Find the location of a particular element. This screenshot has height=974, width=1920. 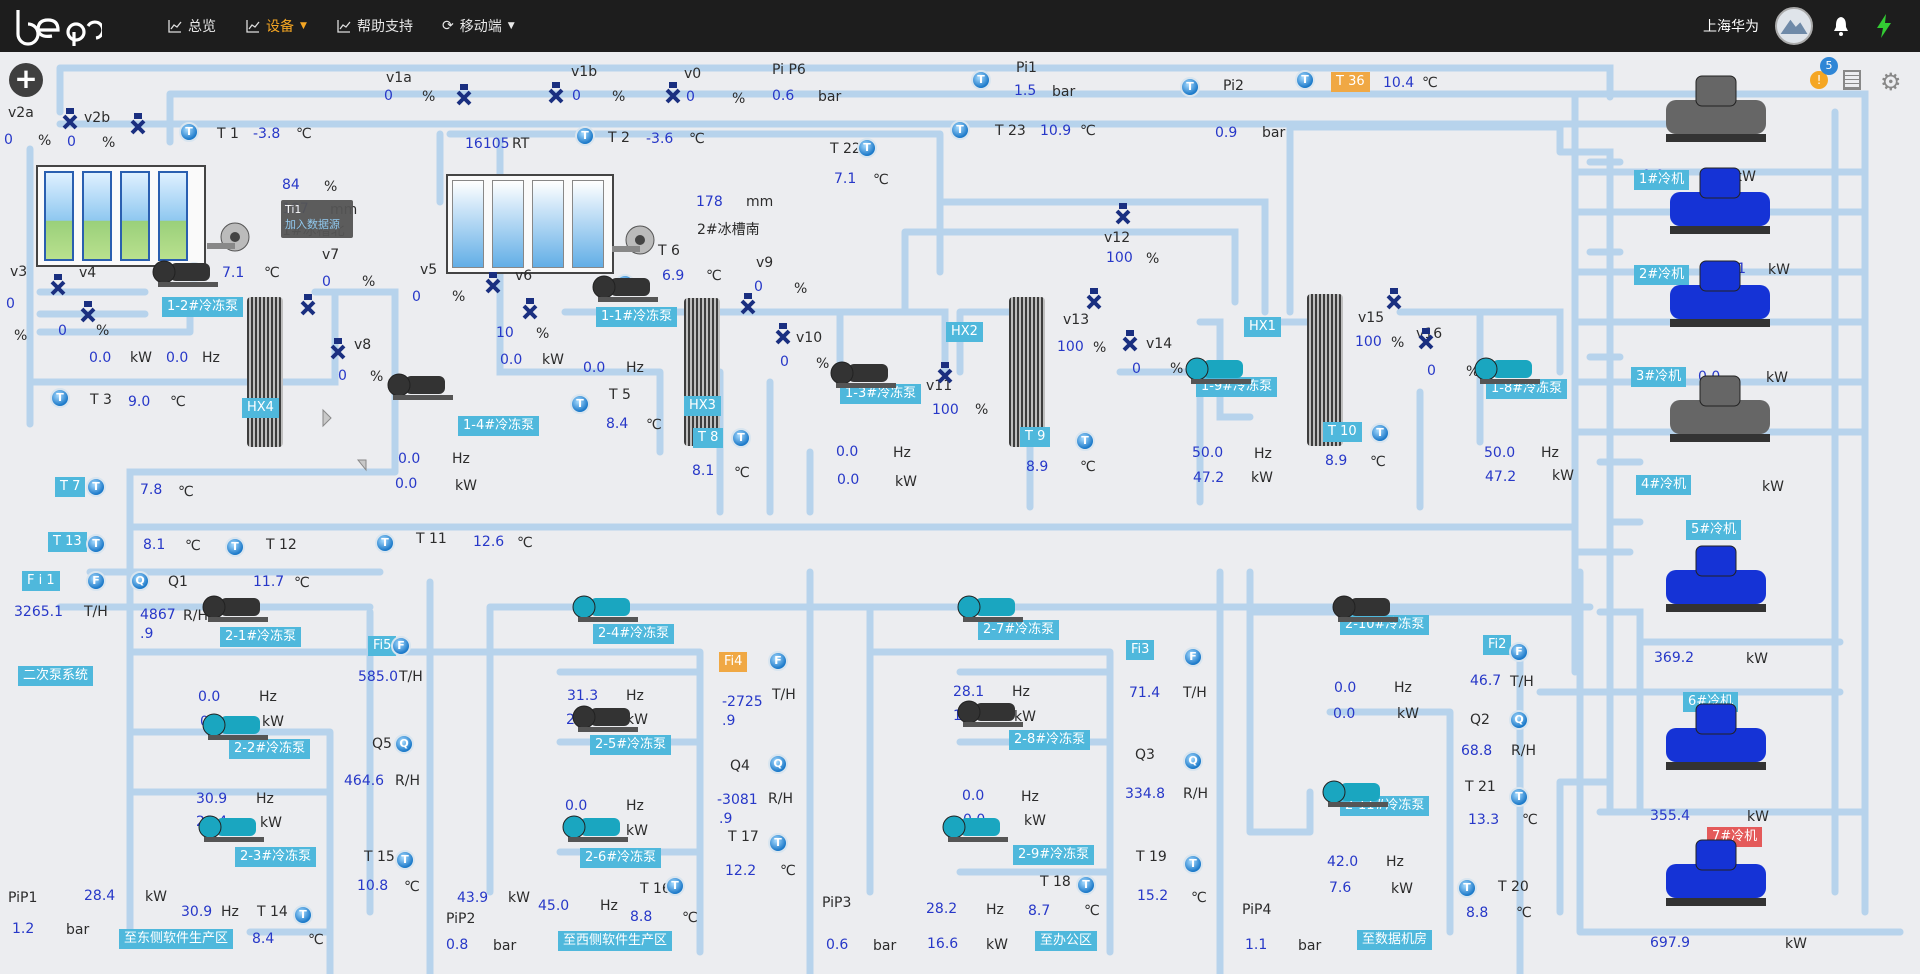

equipment-tag: Fi4 is located at coordinates (733, 662).